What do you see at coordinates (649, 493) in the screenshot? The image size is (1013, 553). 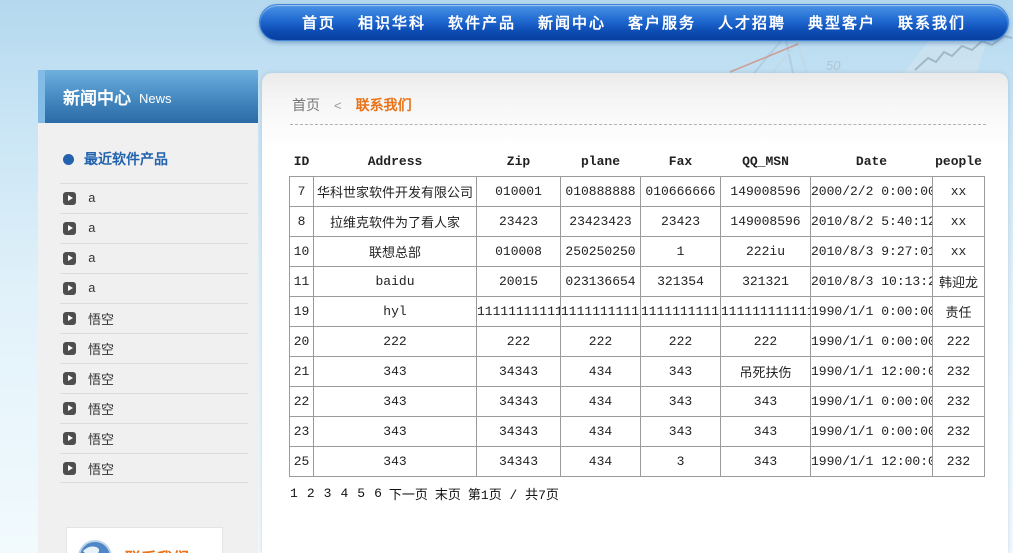 I see `pagination: 123456 下一页 末页 第1页 / 共7页` at bounding box center [649, 493].